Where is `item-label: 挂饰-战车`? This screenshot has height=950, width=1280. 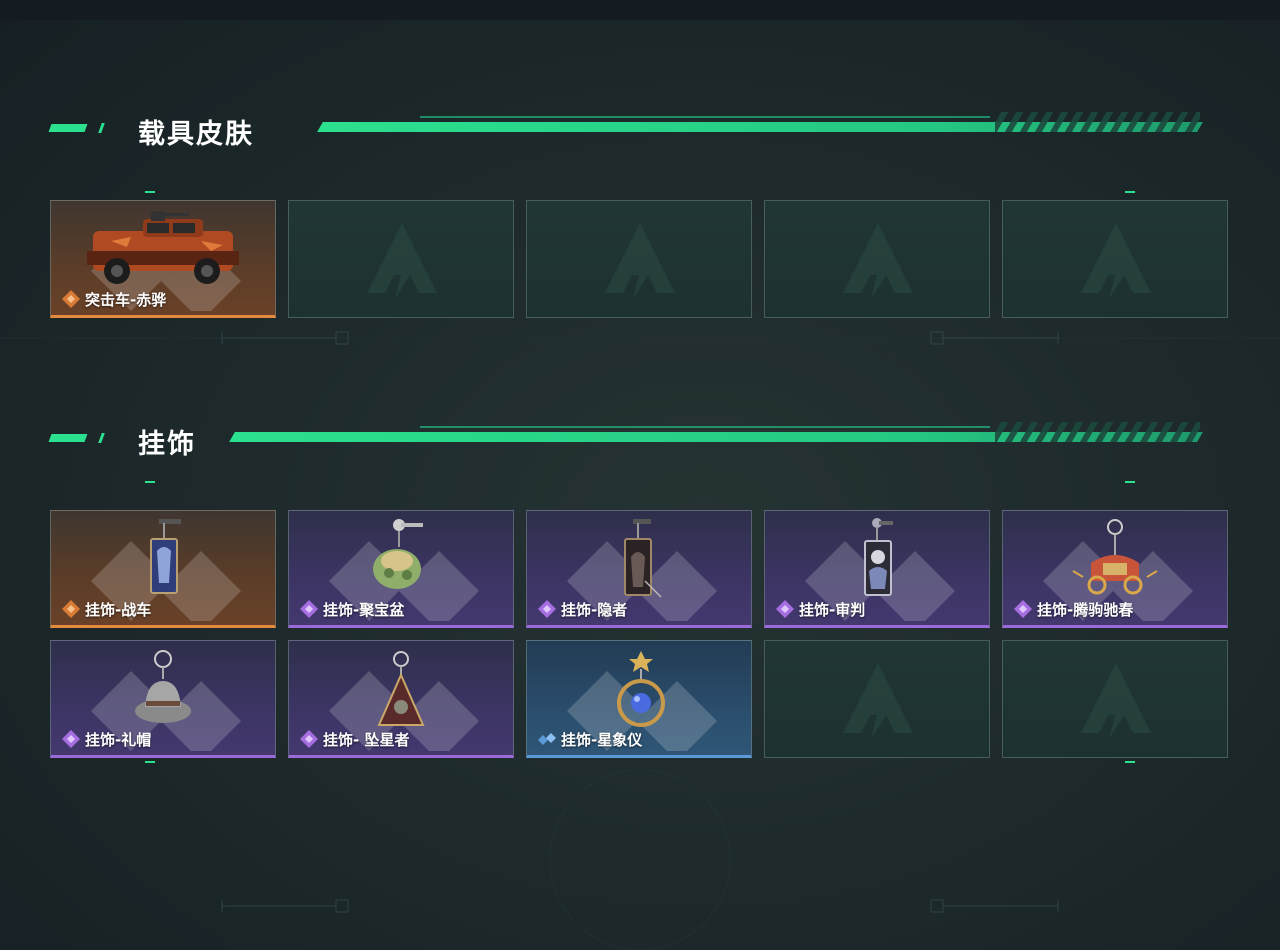 item-label: 挂饰-战车 is located at coordinates (106, 609).